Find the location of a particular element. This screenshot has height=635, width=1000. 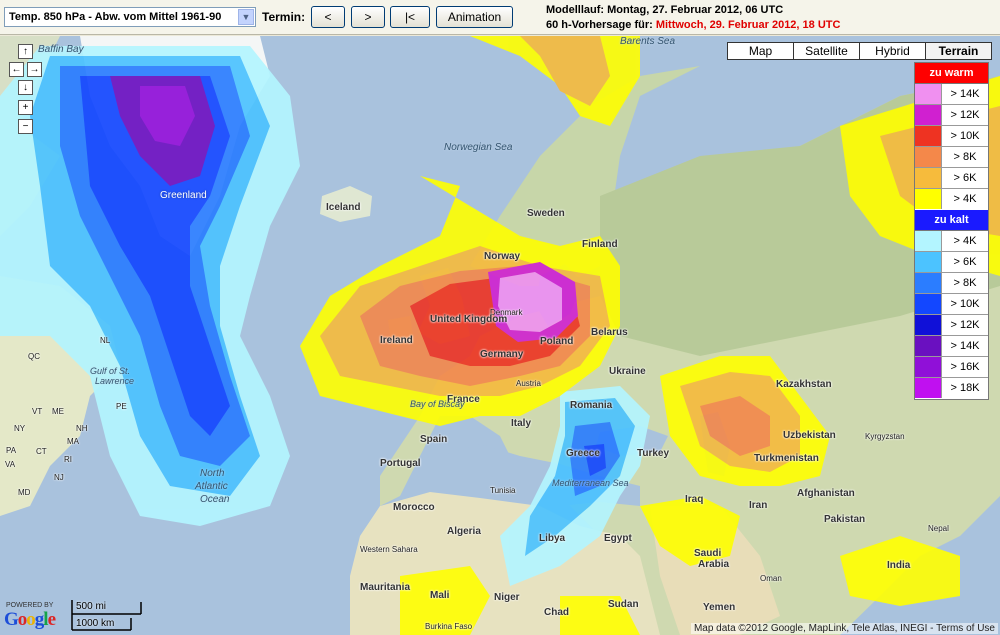

legend-warm-row: > 8K is located at coordinates (951, 157).